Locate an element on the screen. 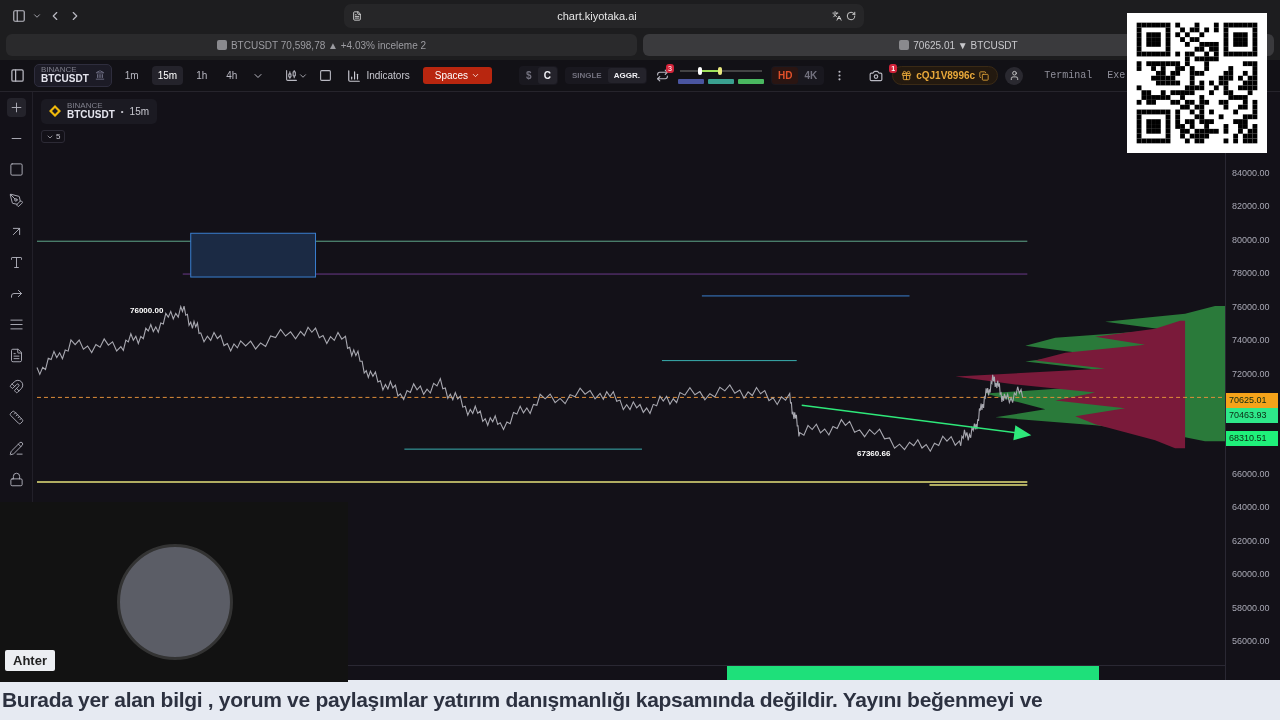  price-axis-label: 66000.00 is located at coordinates (1251, 474).